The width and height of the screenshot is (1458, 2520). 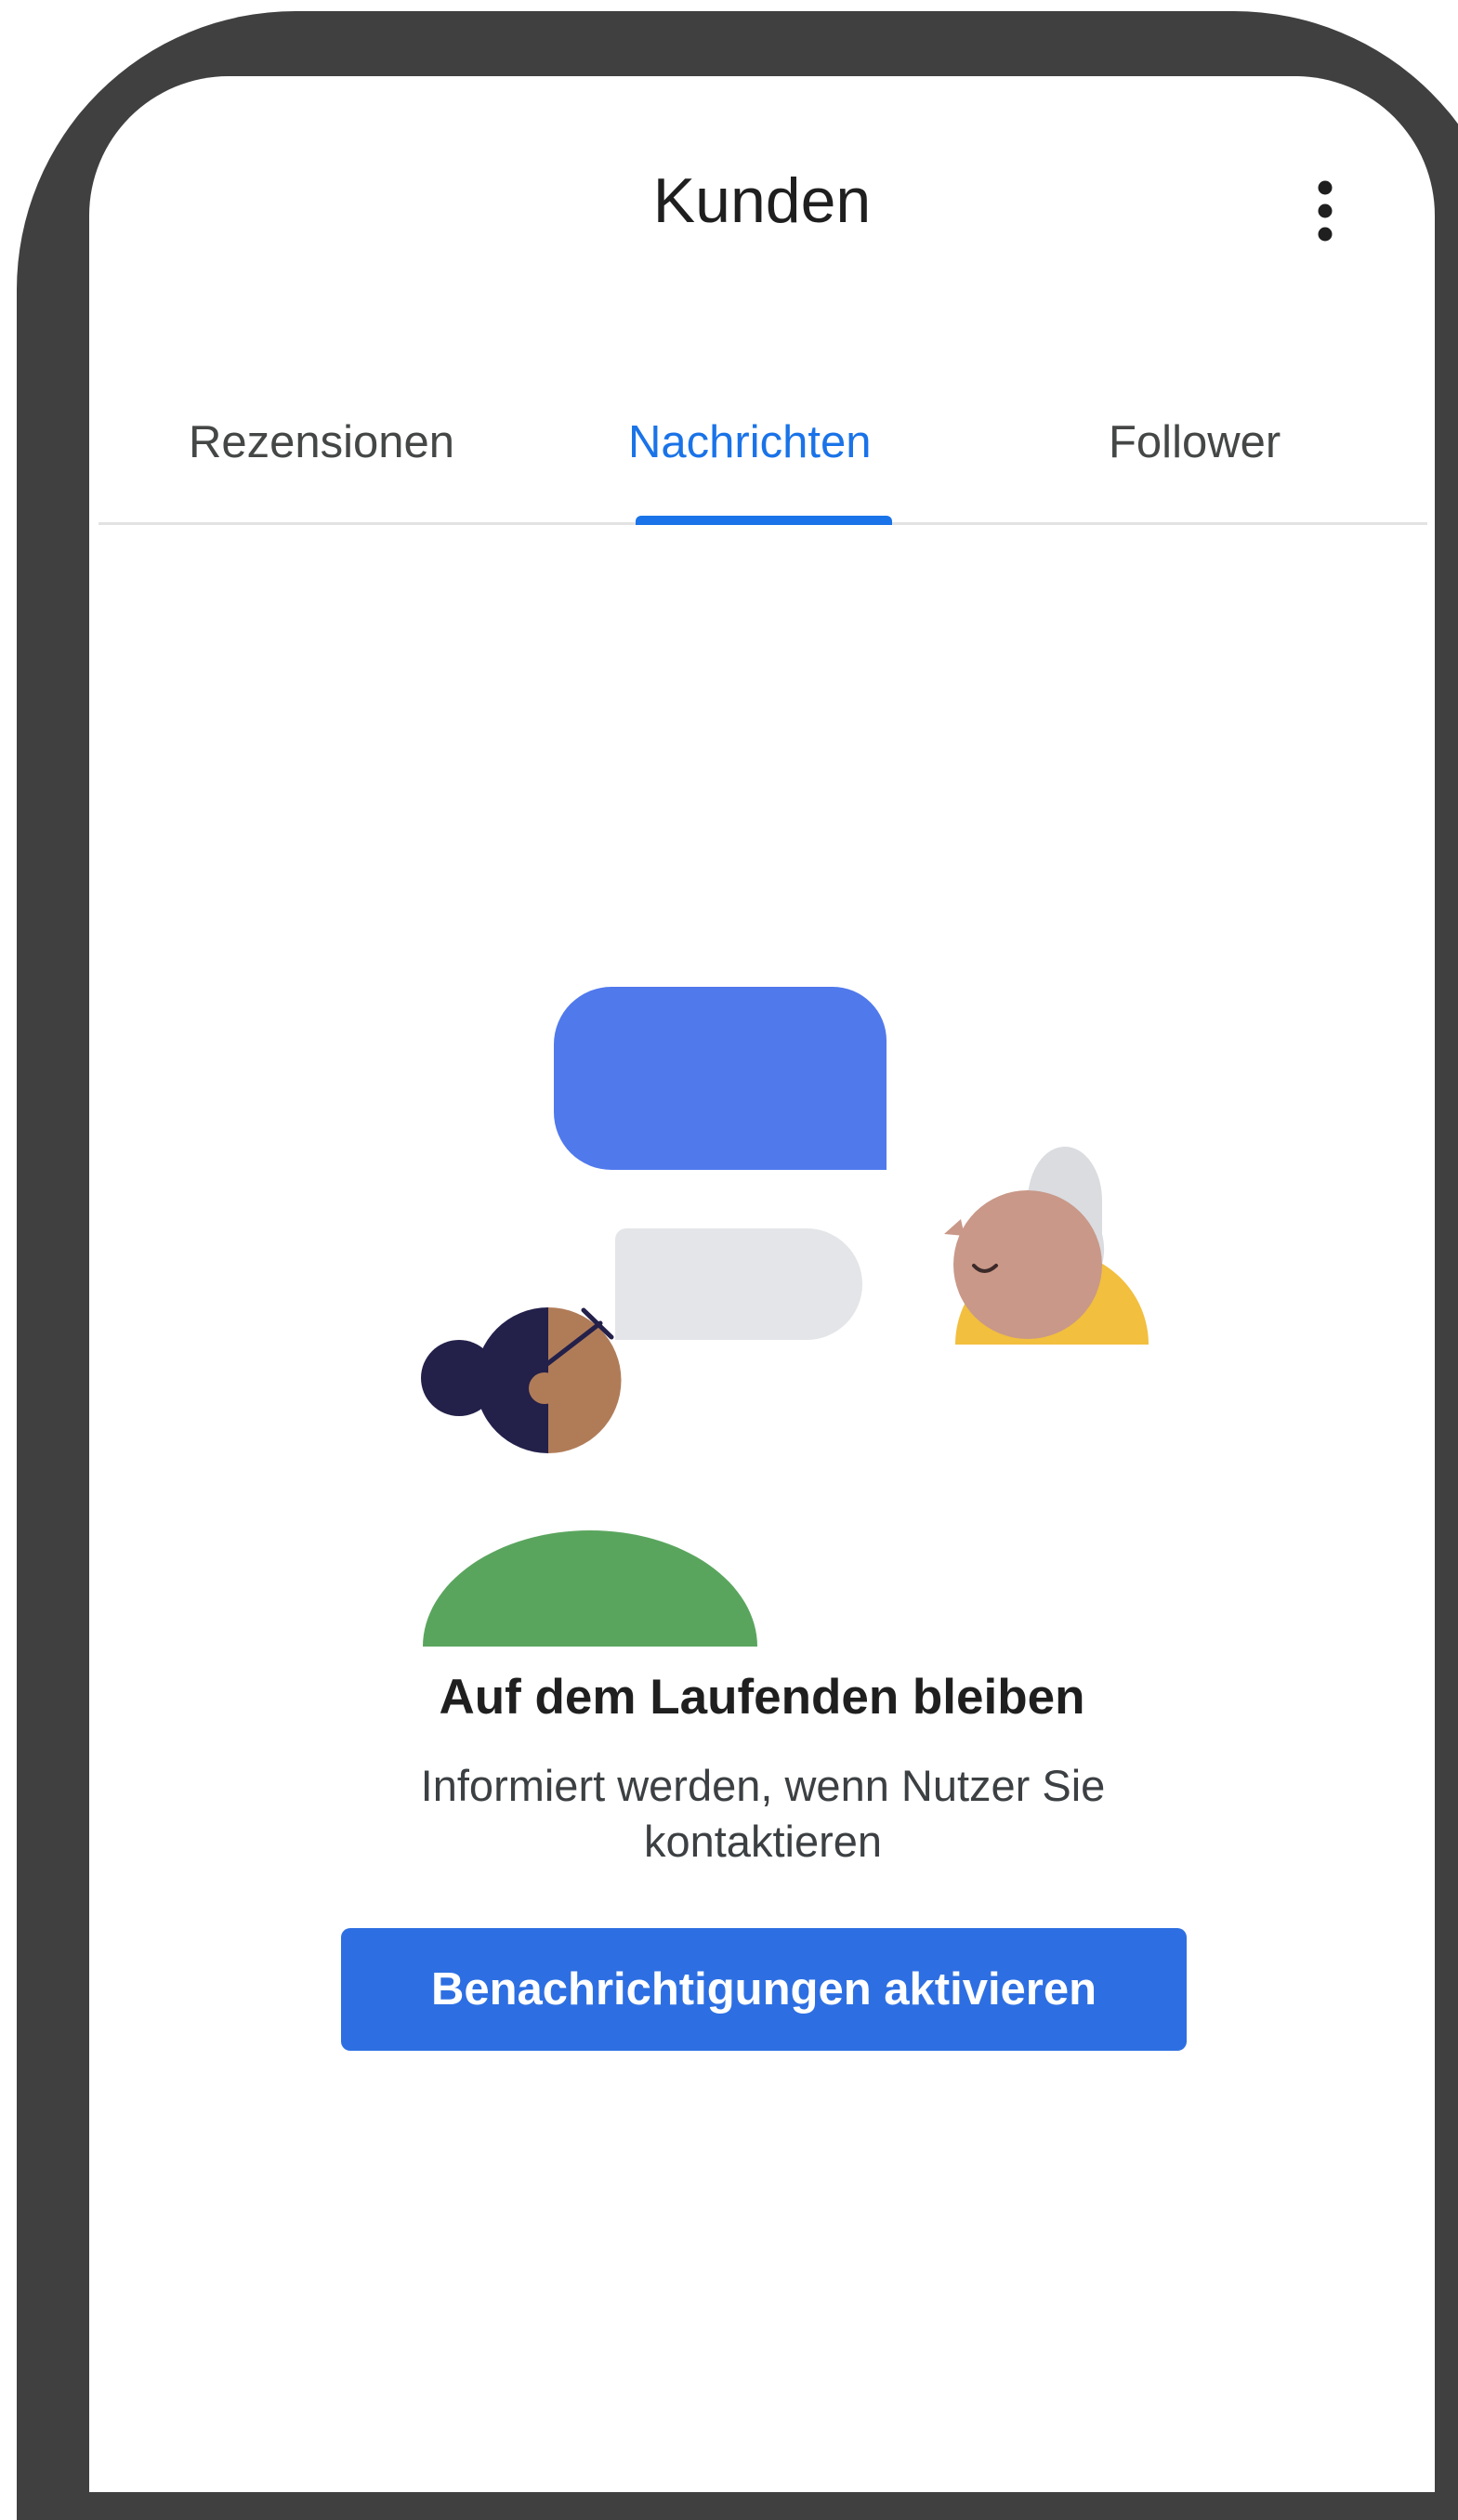 I want to click on active-tab-indicator, so click(x=764, y=520).